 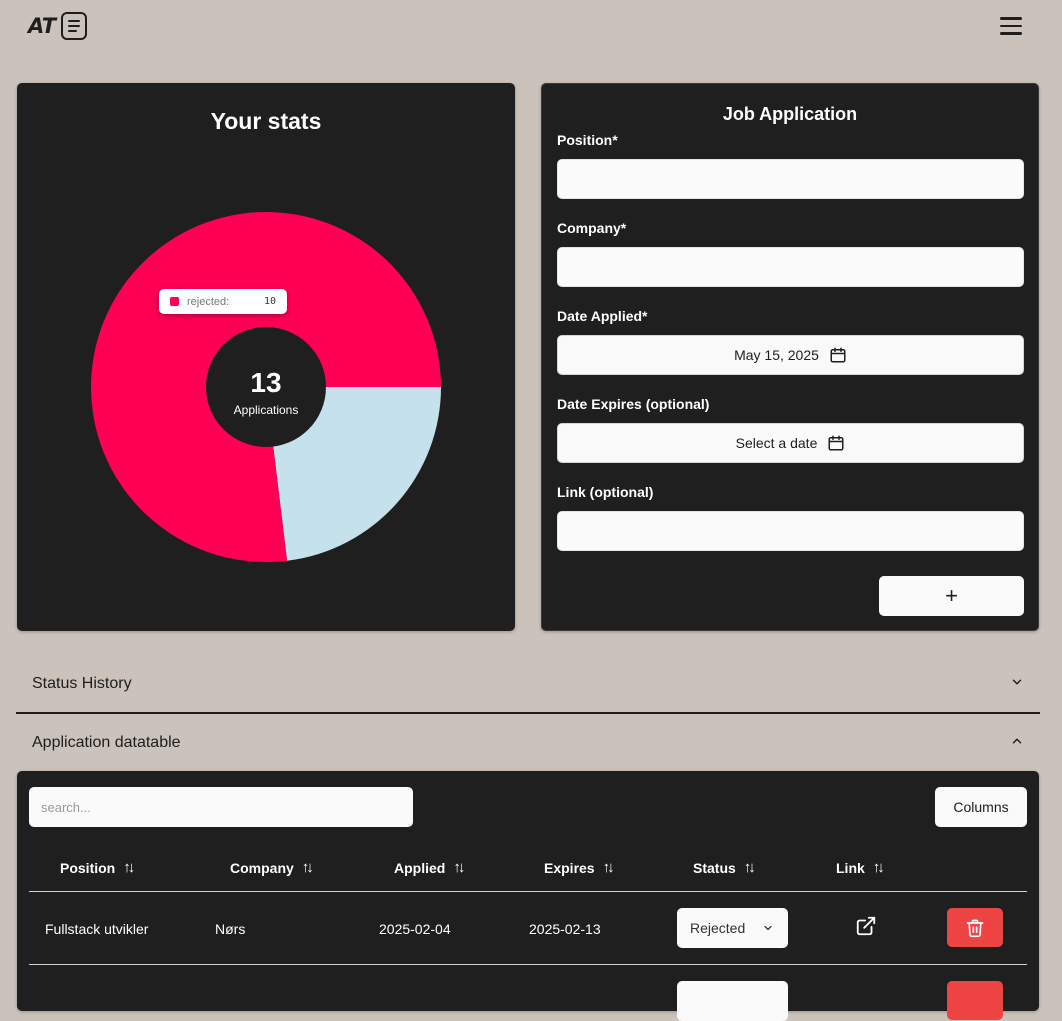 What do you see at coordinates (714, 867) in the screenshot?
I see `column-header-label: Status` at bounding box center [714, 867].